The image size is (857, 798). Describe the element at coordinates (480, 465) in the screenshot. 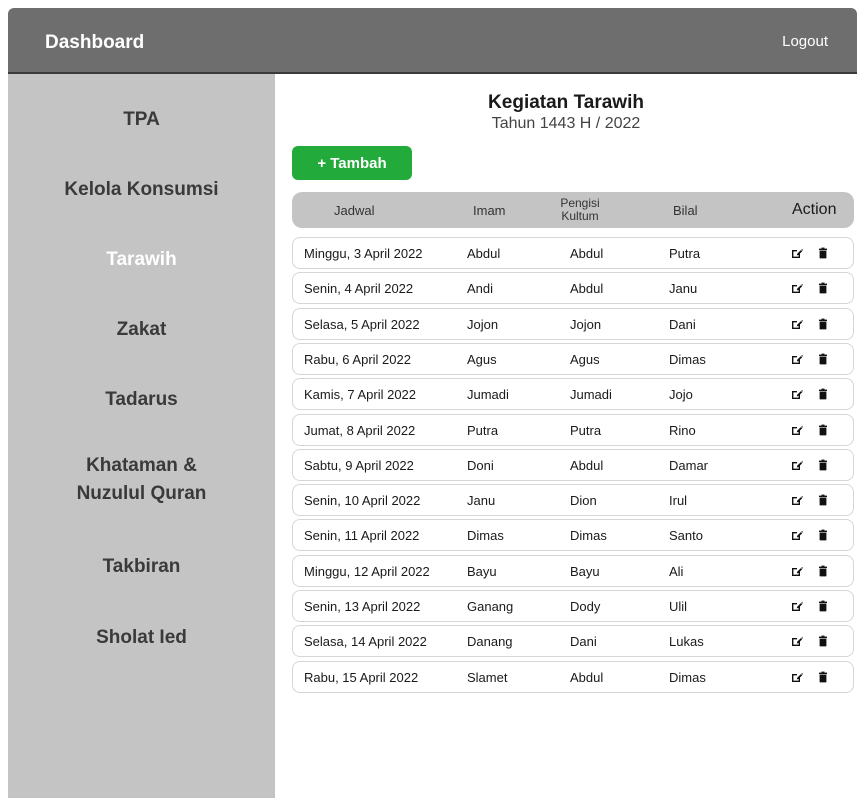

I see `cell-imam: Doni` at that location.